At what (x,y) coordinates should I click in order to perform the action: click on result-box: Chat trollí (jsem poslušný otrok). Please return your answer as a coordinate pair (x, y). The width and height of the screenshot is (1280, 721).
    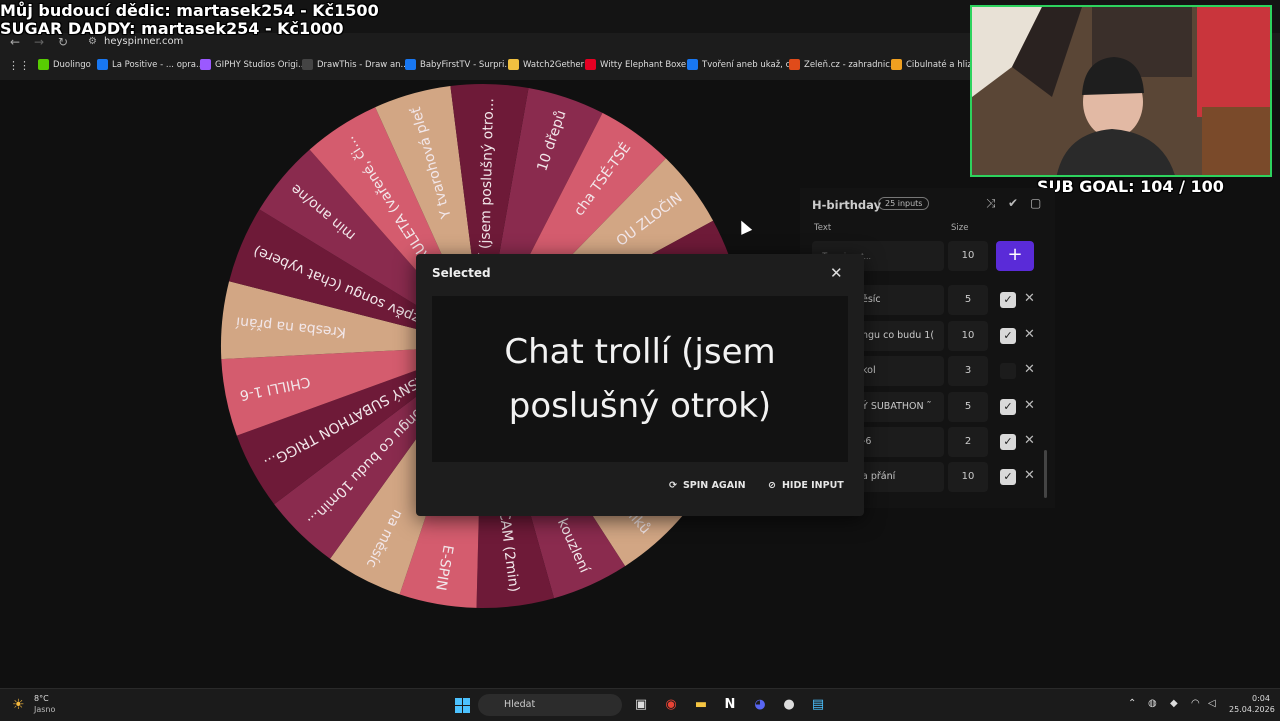
    Looking at the image, I should click on (640, 379).